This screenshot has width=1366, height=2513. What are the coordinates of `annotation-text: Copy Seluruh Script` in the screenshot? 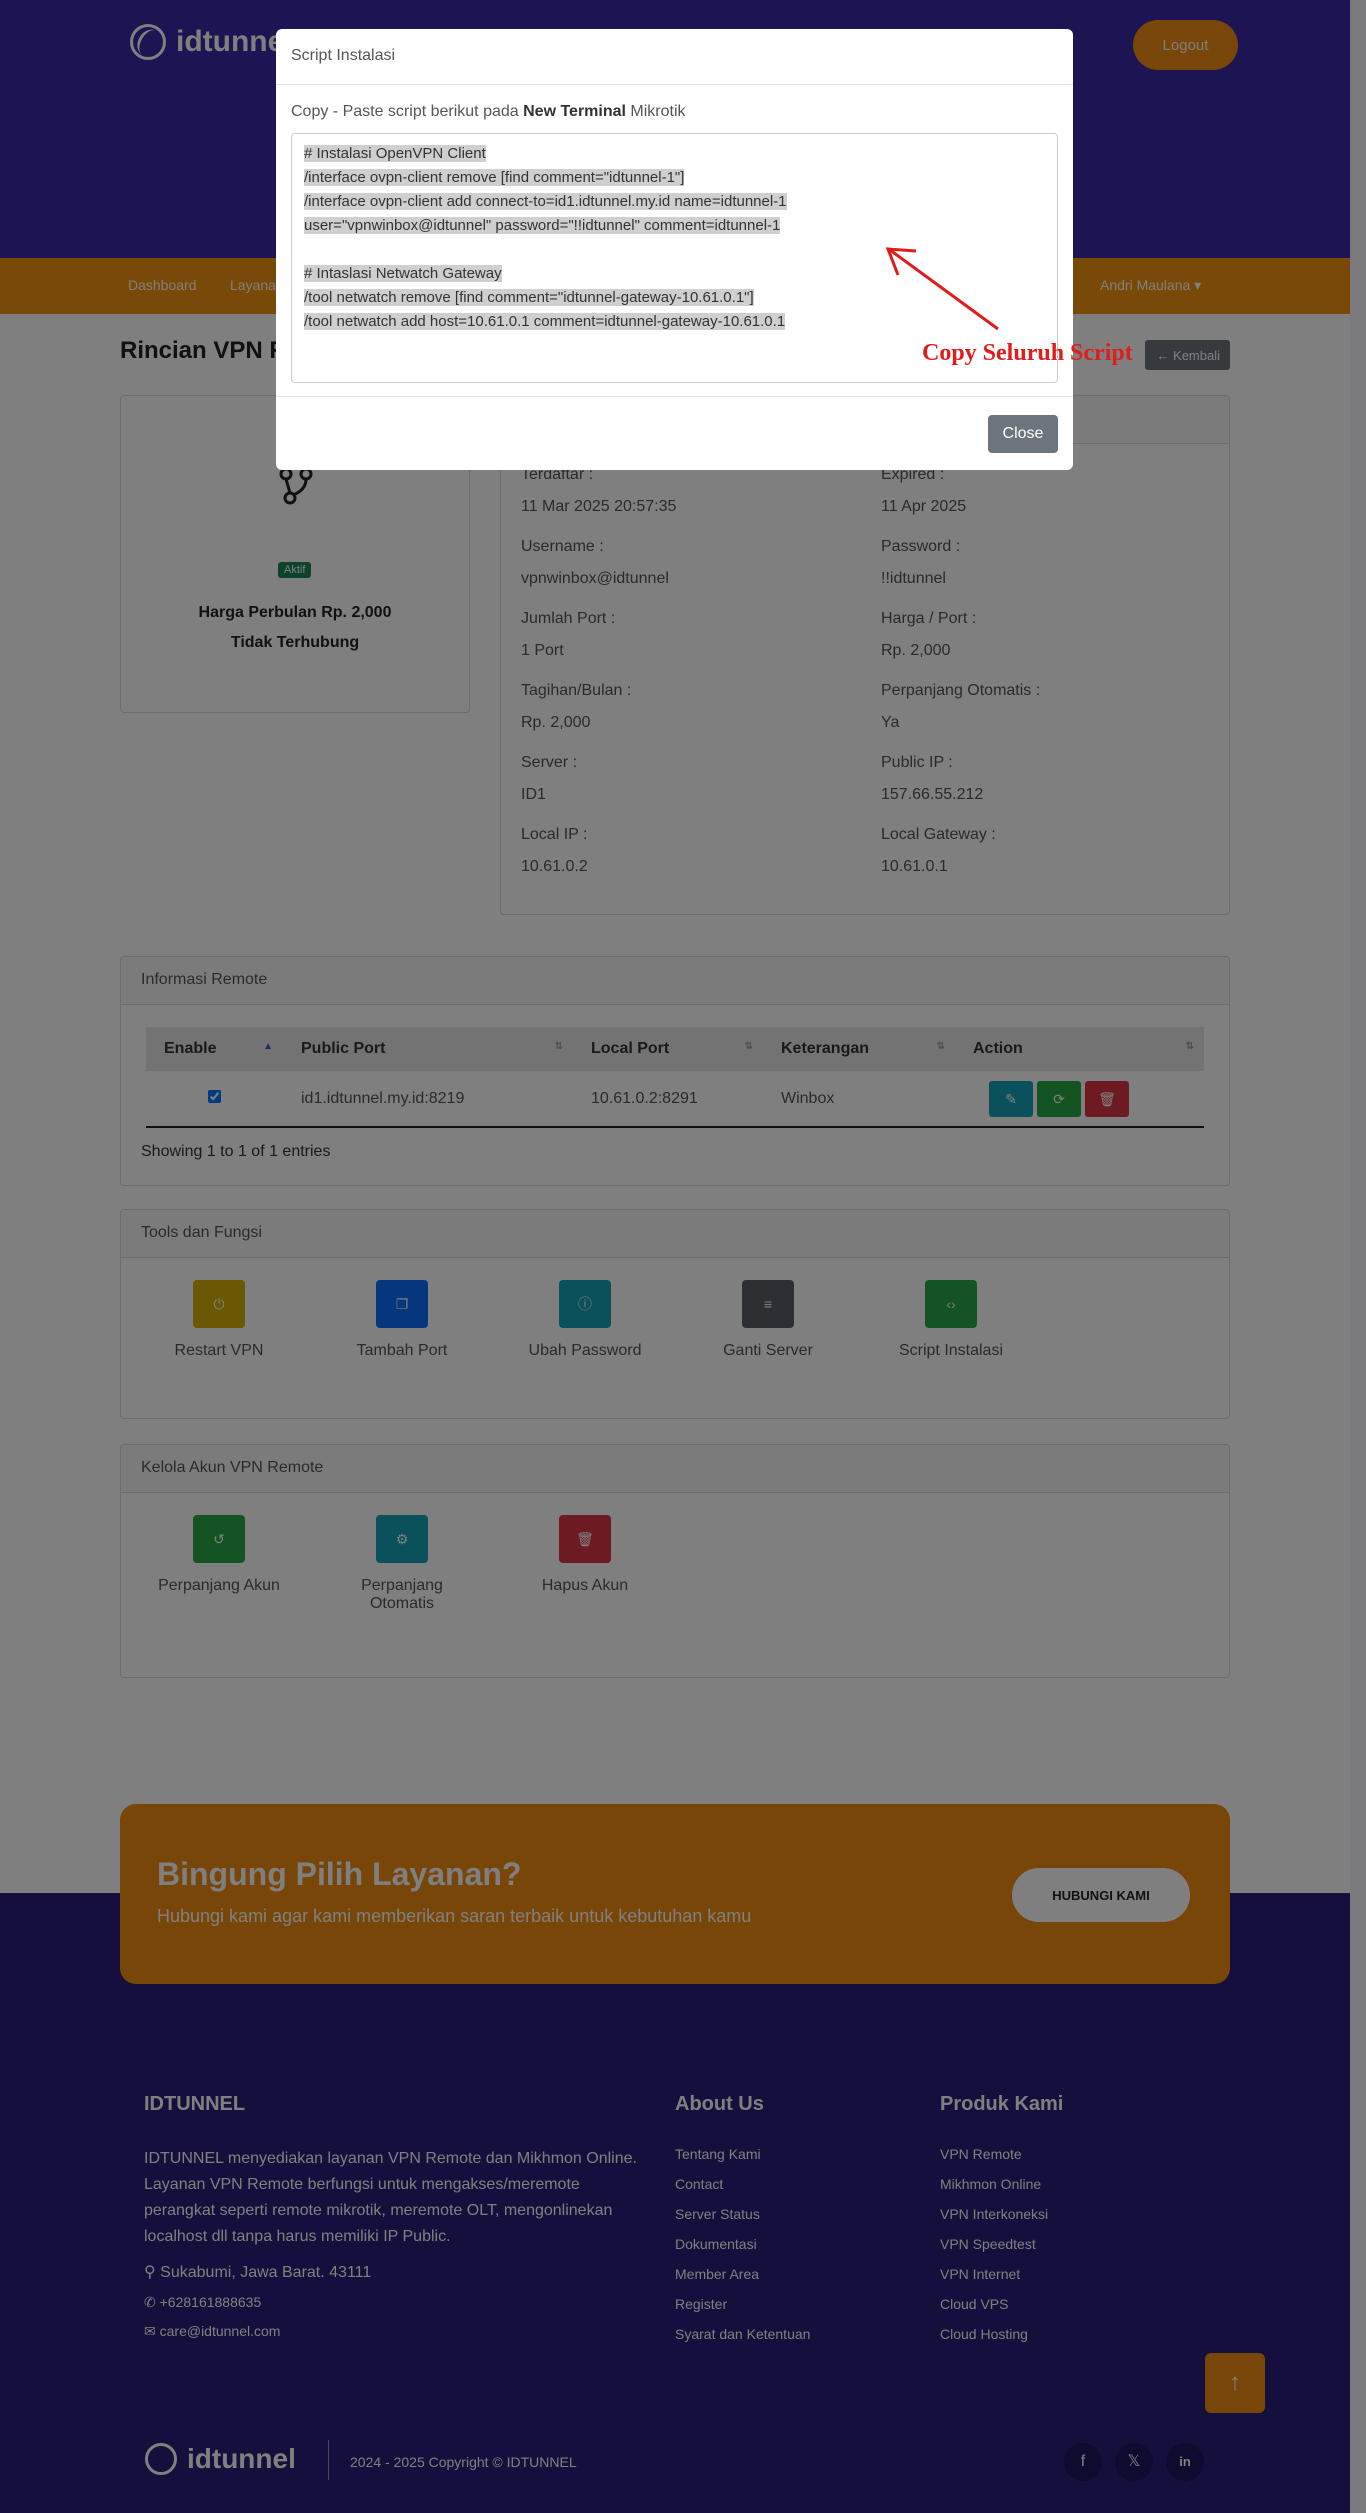 It's located at (1027, 353).